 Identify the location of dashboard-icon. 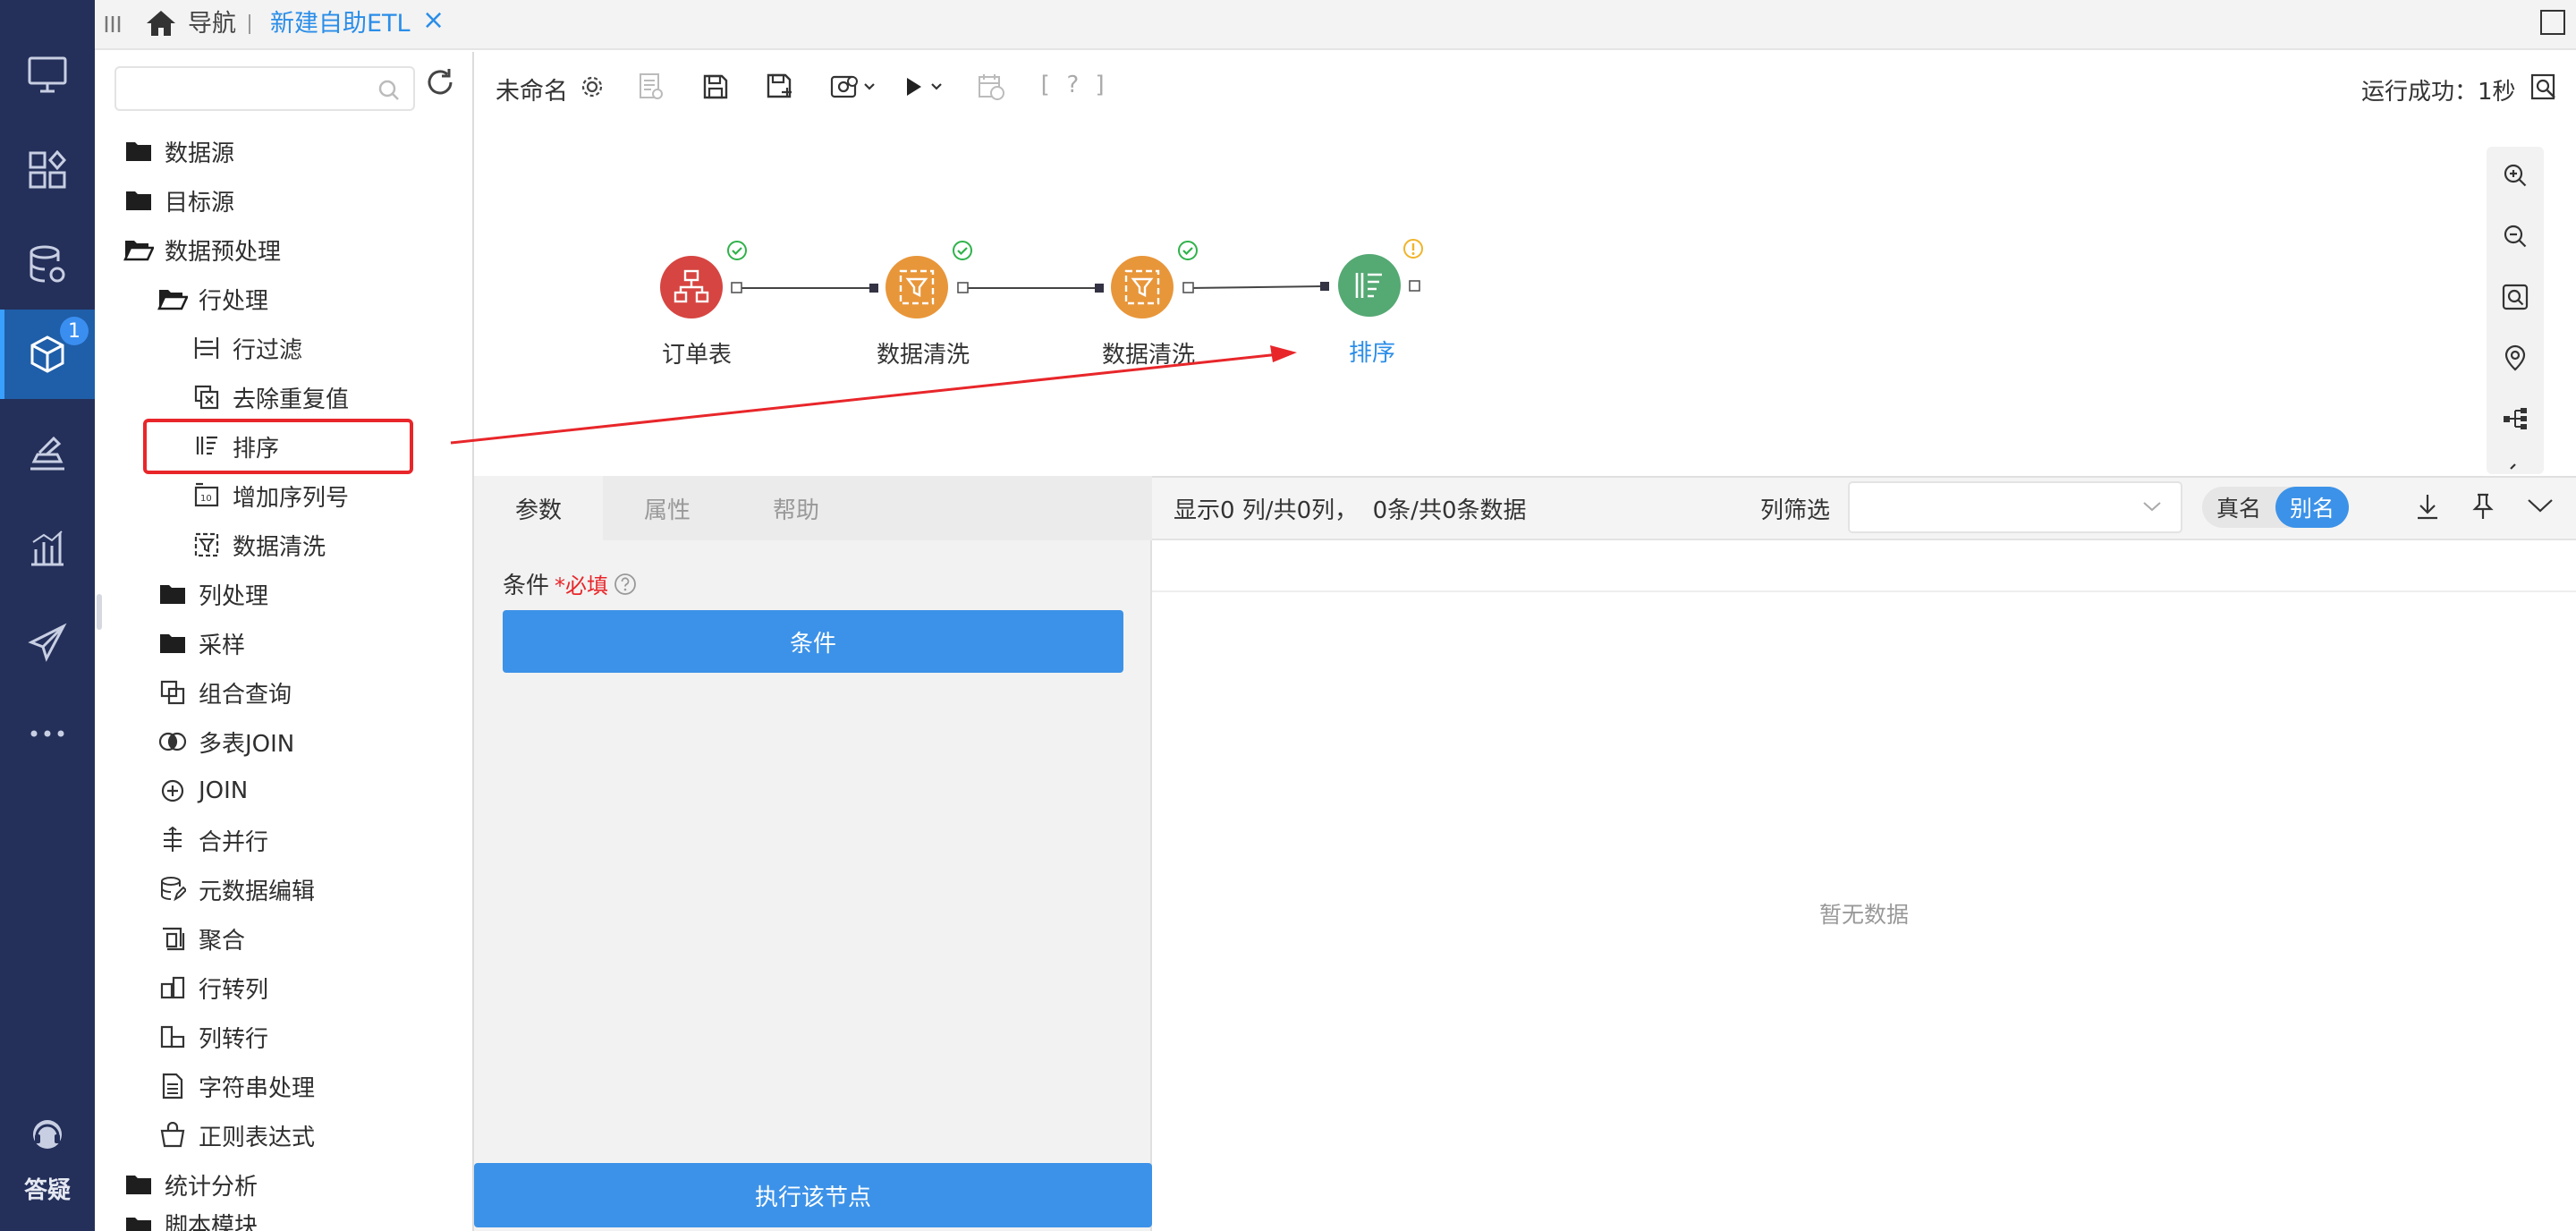
(47, 170).